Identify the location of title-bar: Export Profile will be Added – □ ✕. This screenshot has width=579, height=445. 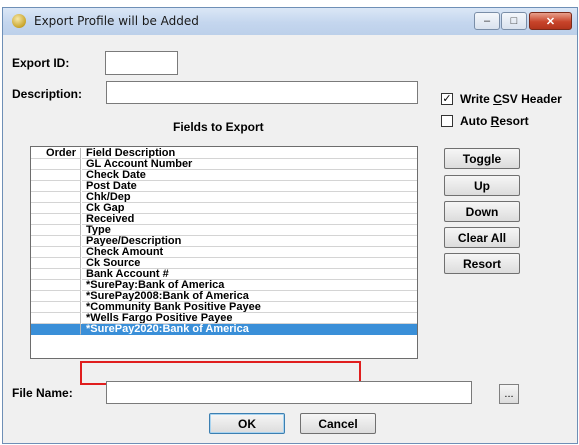
(290, 21).